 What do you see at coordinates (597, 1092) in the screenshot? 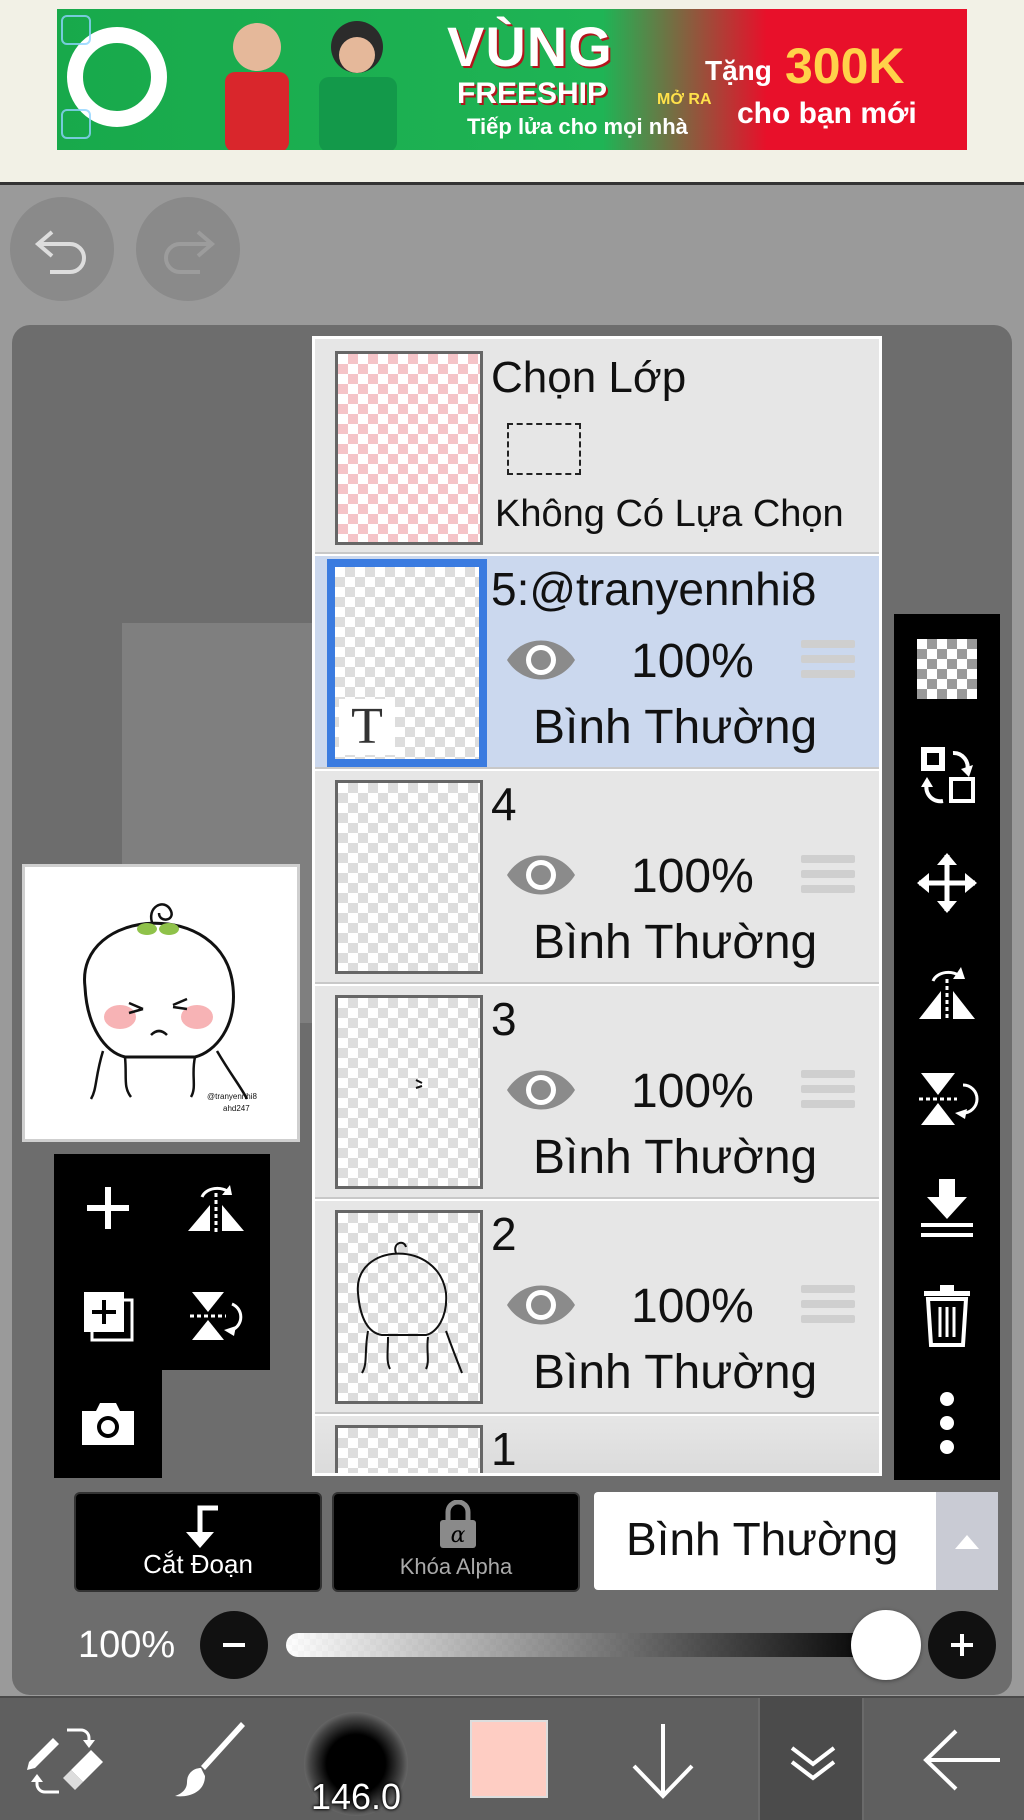
I see `layer-row-3: 3 100% Bình Thường` at bounding box center [597, 1092].